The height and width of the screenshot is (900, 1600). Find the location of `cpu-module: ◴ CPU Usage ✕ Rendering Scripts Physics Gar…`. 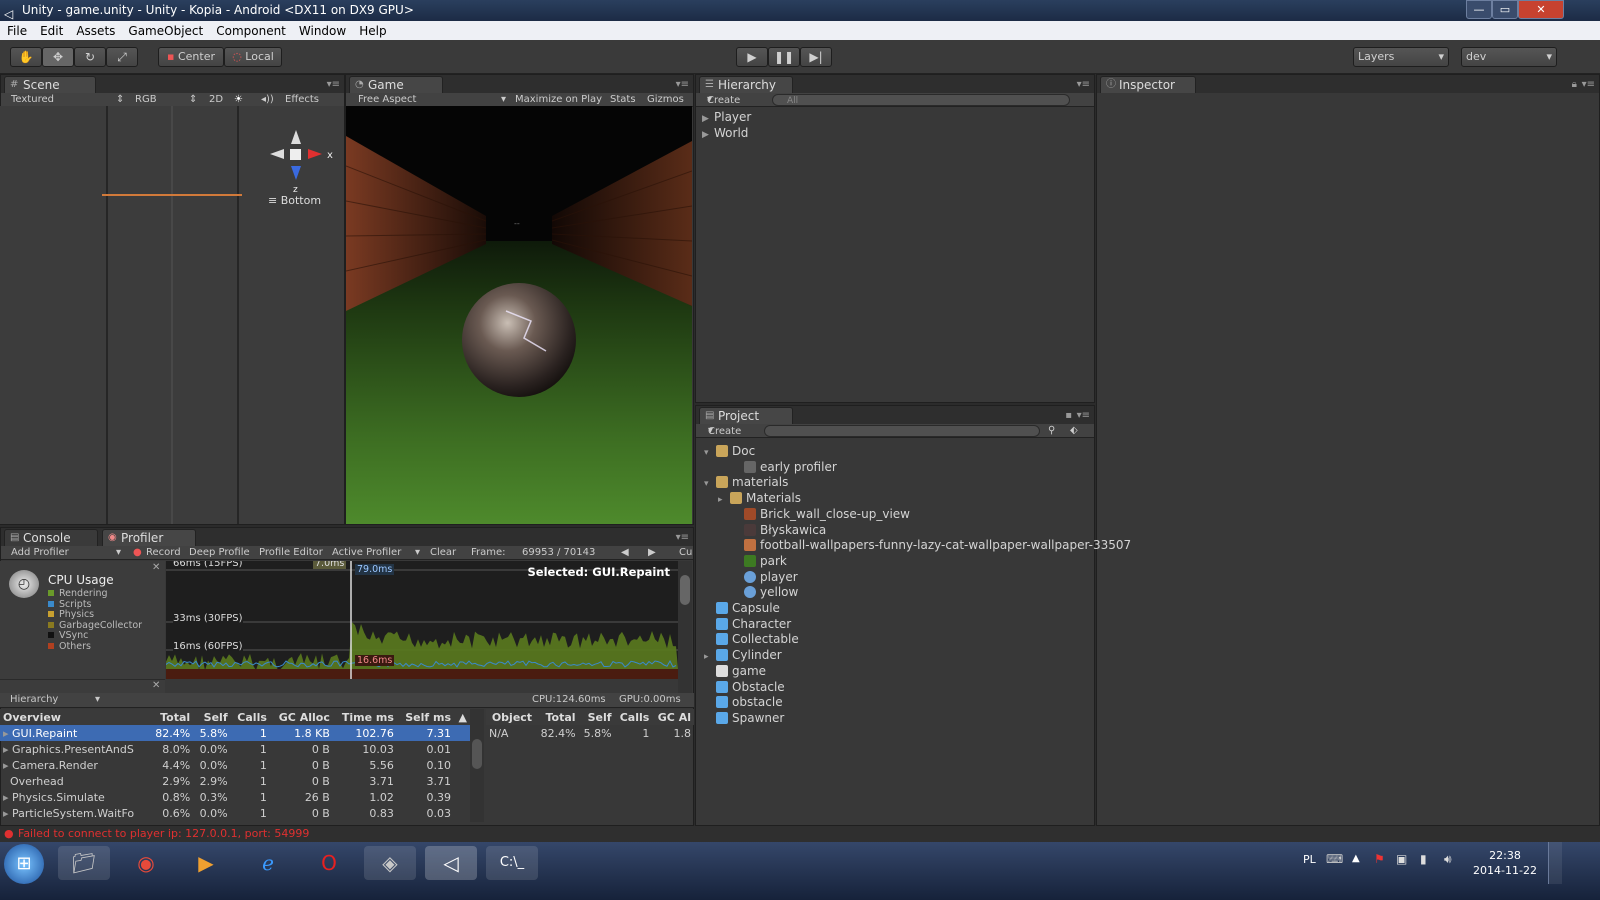

cpu-module: ◴ CPU Usage ✕ Rendering Scripts Physics Gar… is located at coordinates (82, 620).